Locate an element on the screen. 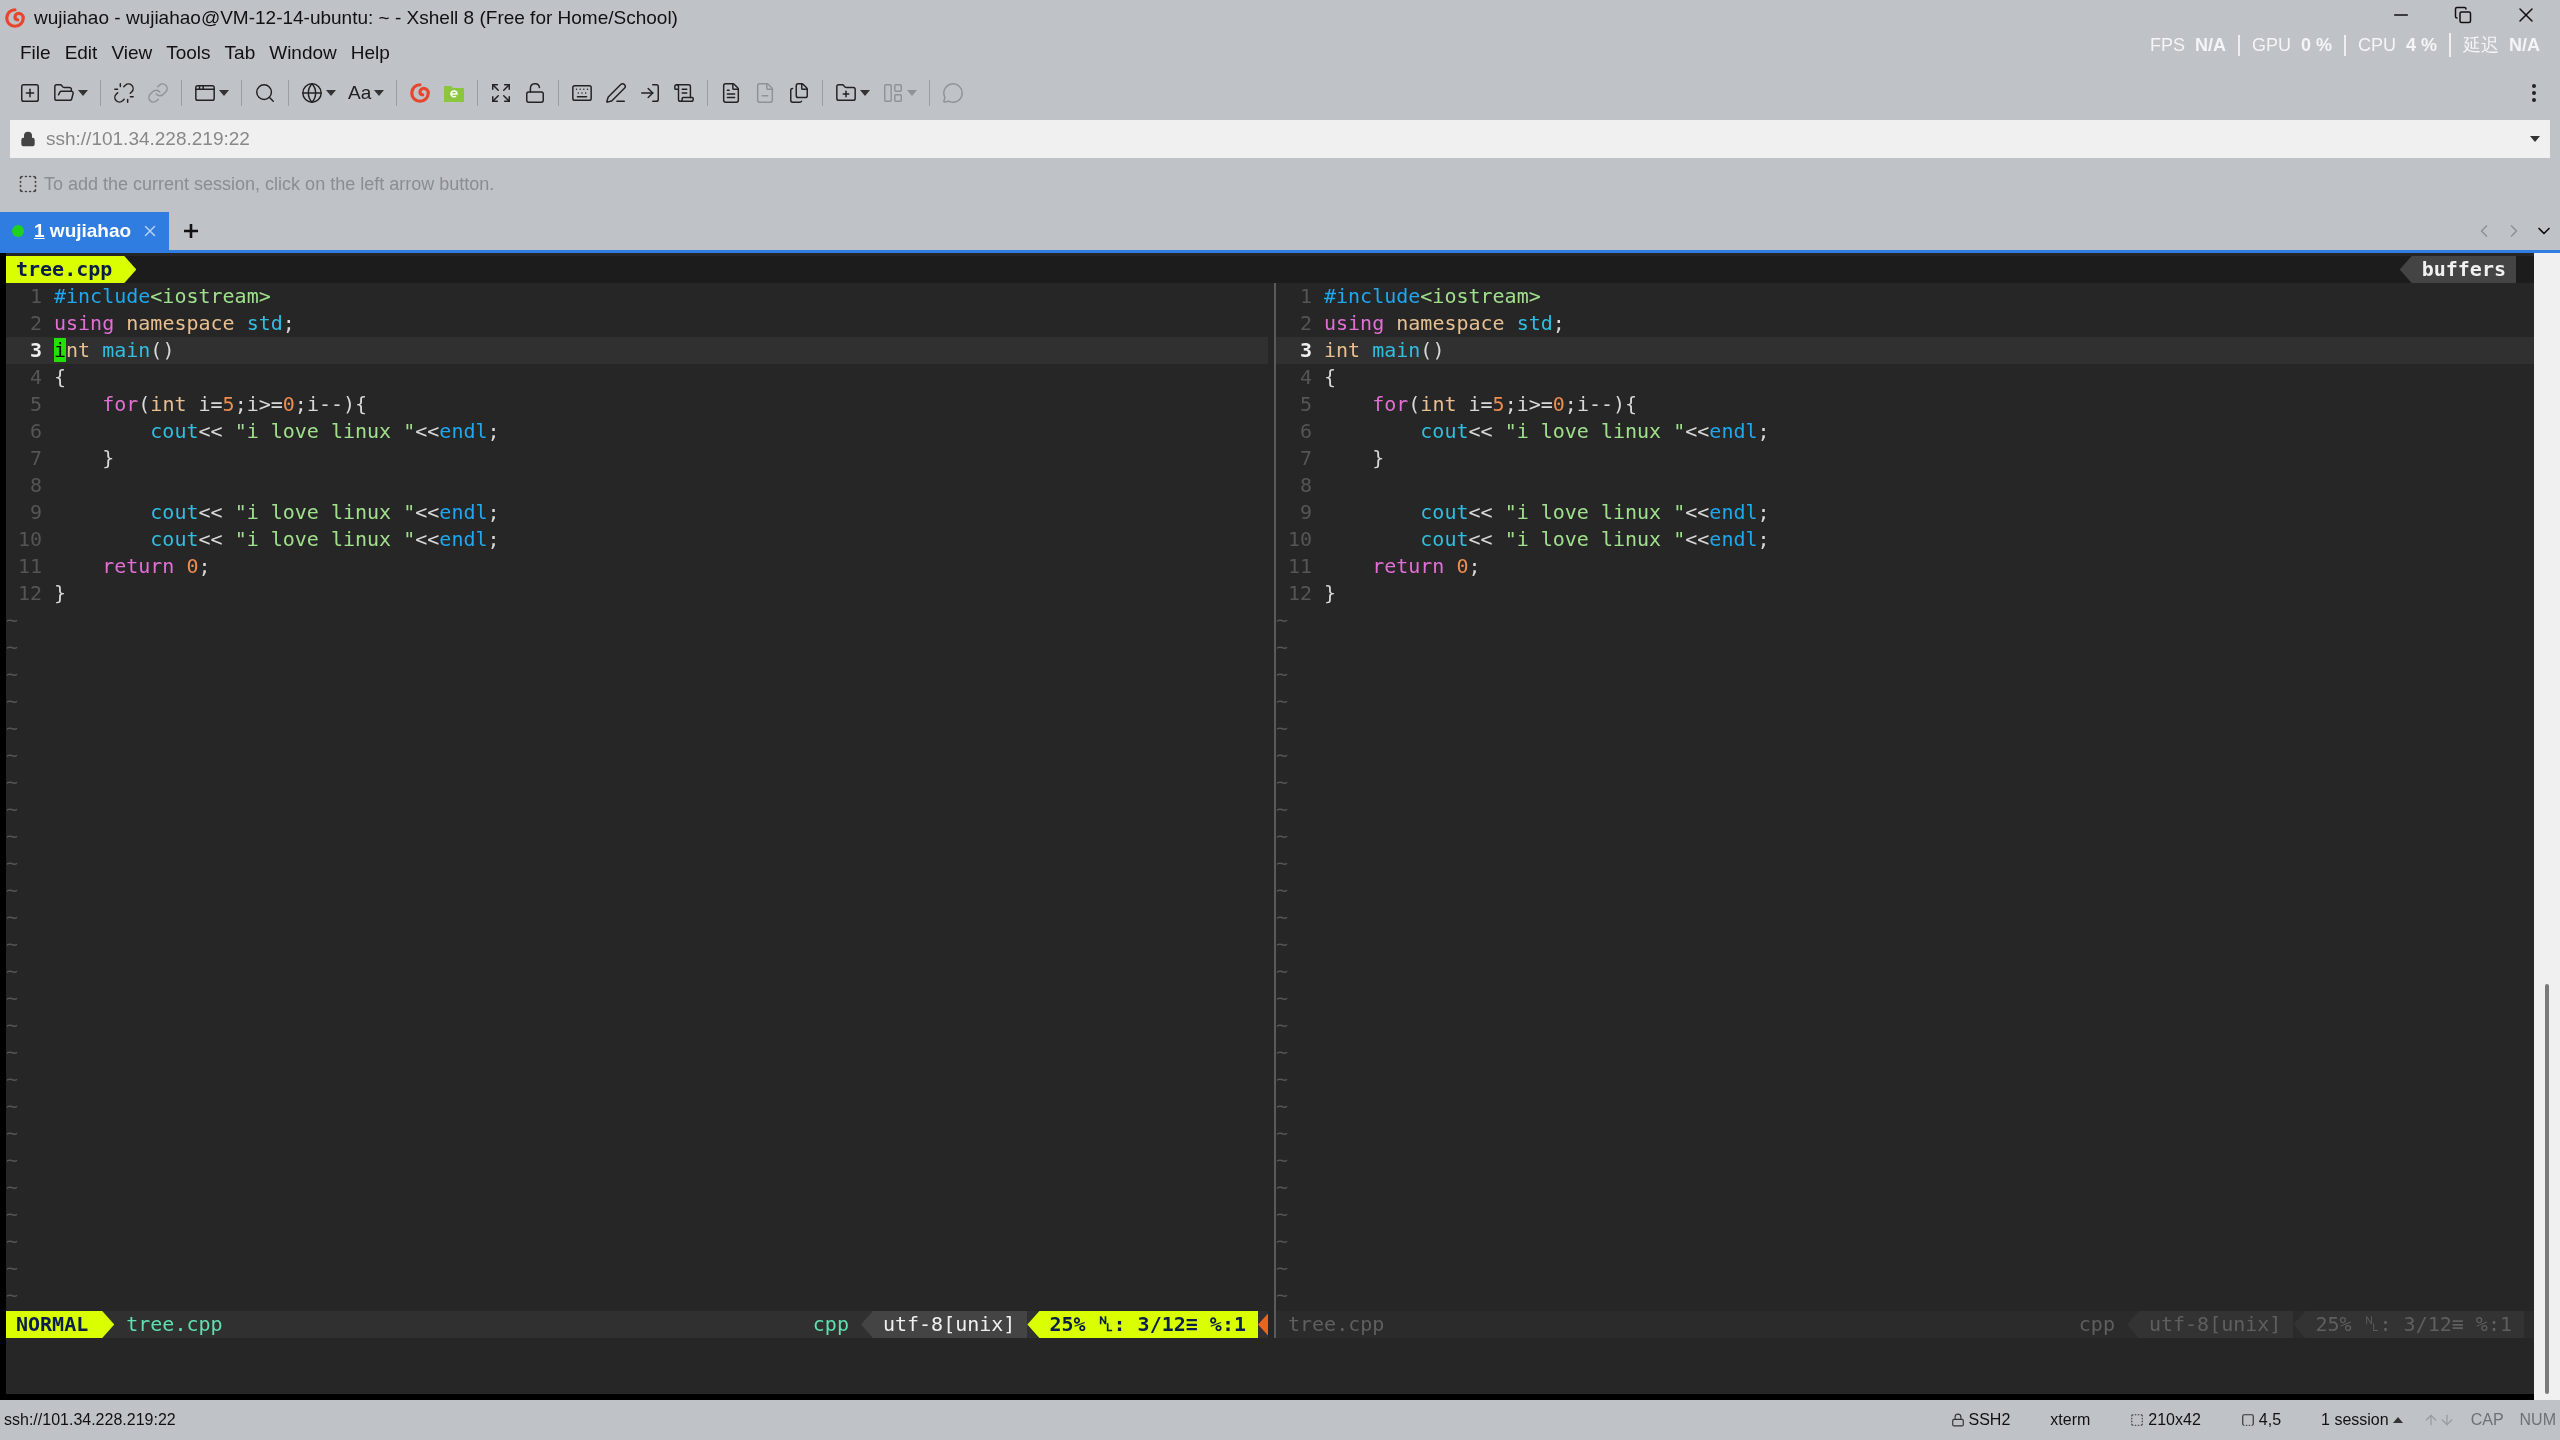 Image resolution: width=2560 pixels, height=1440 pixels. status-item: xterm is located at coordinates (2070, 1420).